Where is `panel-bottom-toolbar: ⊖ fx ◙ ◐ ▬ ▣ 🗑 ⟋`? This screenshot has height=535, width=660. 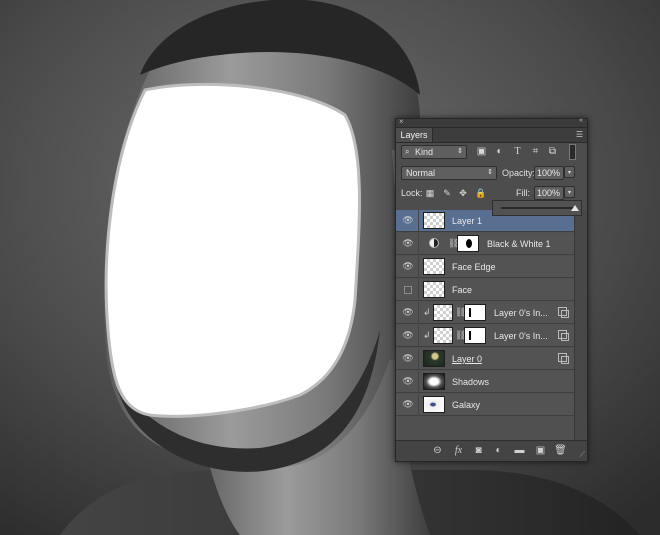 panel-bottom-toolbar: ⊖ fx ◙ ◐ ▬ ▣ 🗑 ⟋ is located at coordinates (491, 450).